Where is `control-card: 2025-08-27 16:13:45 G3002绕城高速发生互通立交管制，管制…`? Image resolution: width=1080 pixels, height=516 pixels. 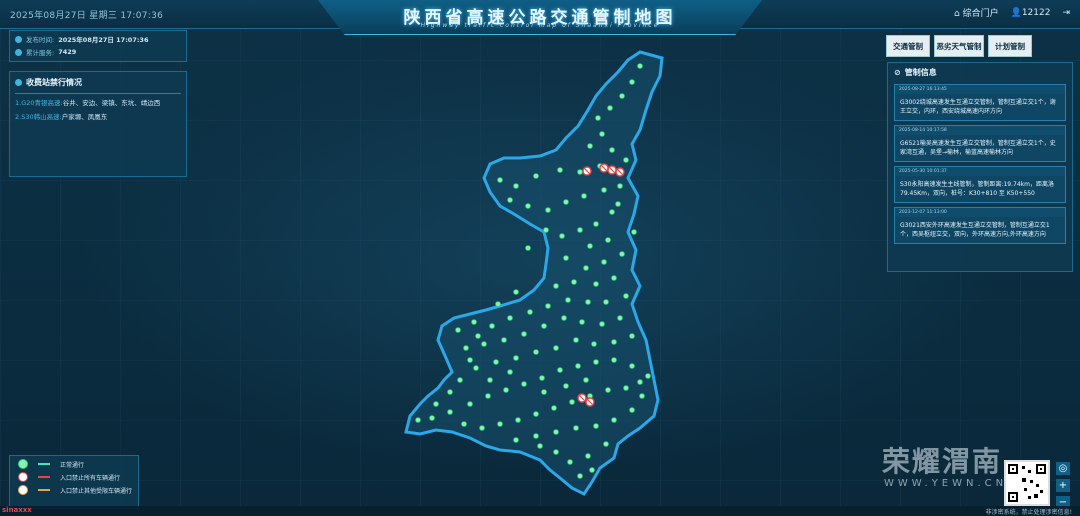 control-card: 2025-08-27 16:13:45 G3002绕城高速发生互通立交管制，管制… is located at coordinates (980, 102).